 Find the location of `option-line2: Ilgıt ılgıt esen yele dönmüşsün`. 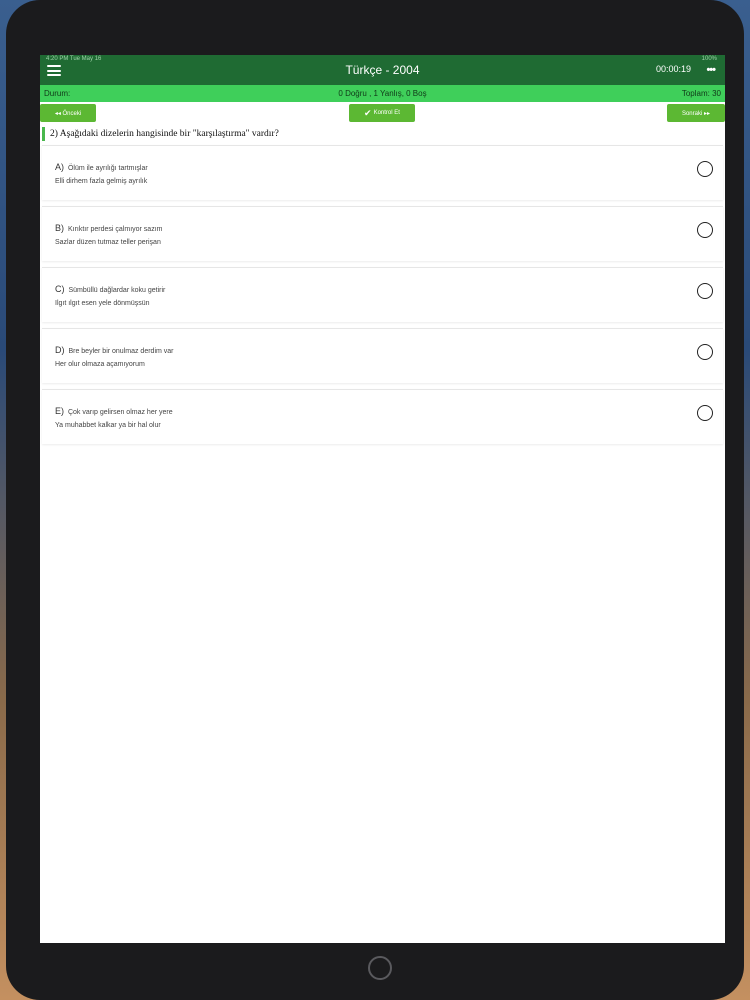

option-line2: Ilgıt ılgıt esen yele dönmüşsün is located at coordinates (102, 303).